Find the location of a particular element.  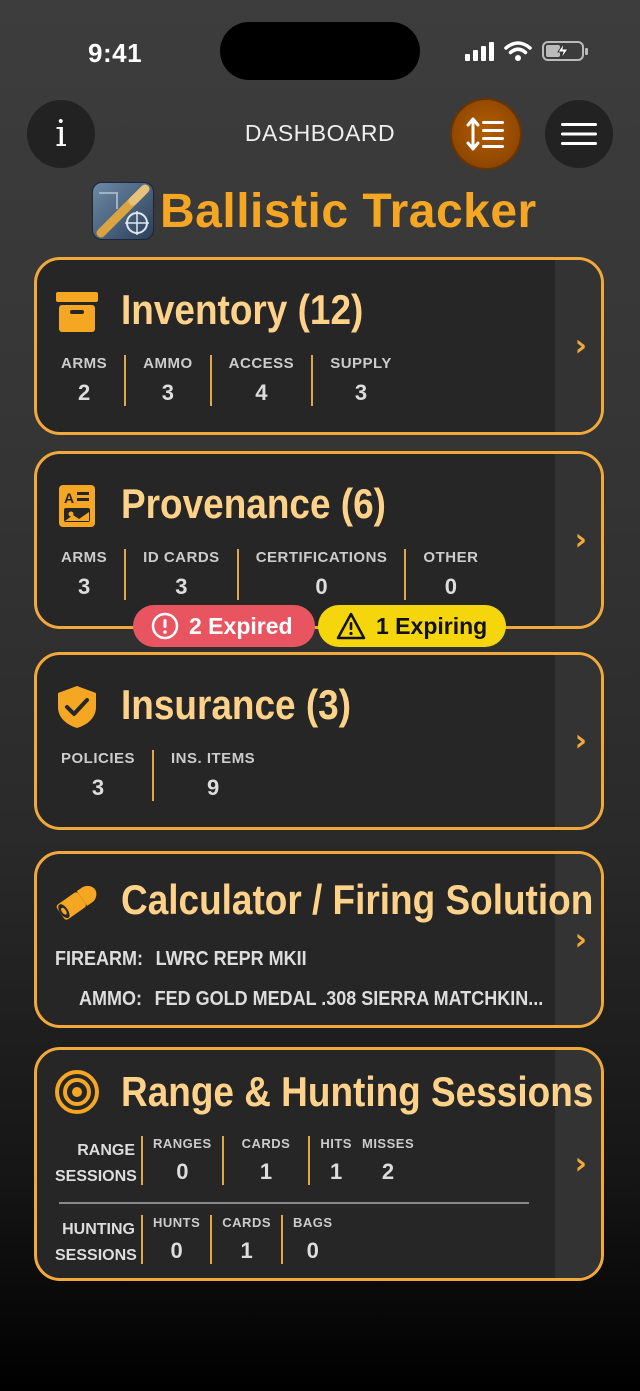

stat-hits: HITS 1 is located at coordinates (335, 1160).